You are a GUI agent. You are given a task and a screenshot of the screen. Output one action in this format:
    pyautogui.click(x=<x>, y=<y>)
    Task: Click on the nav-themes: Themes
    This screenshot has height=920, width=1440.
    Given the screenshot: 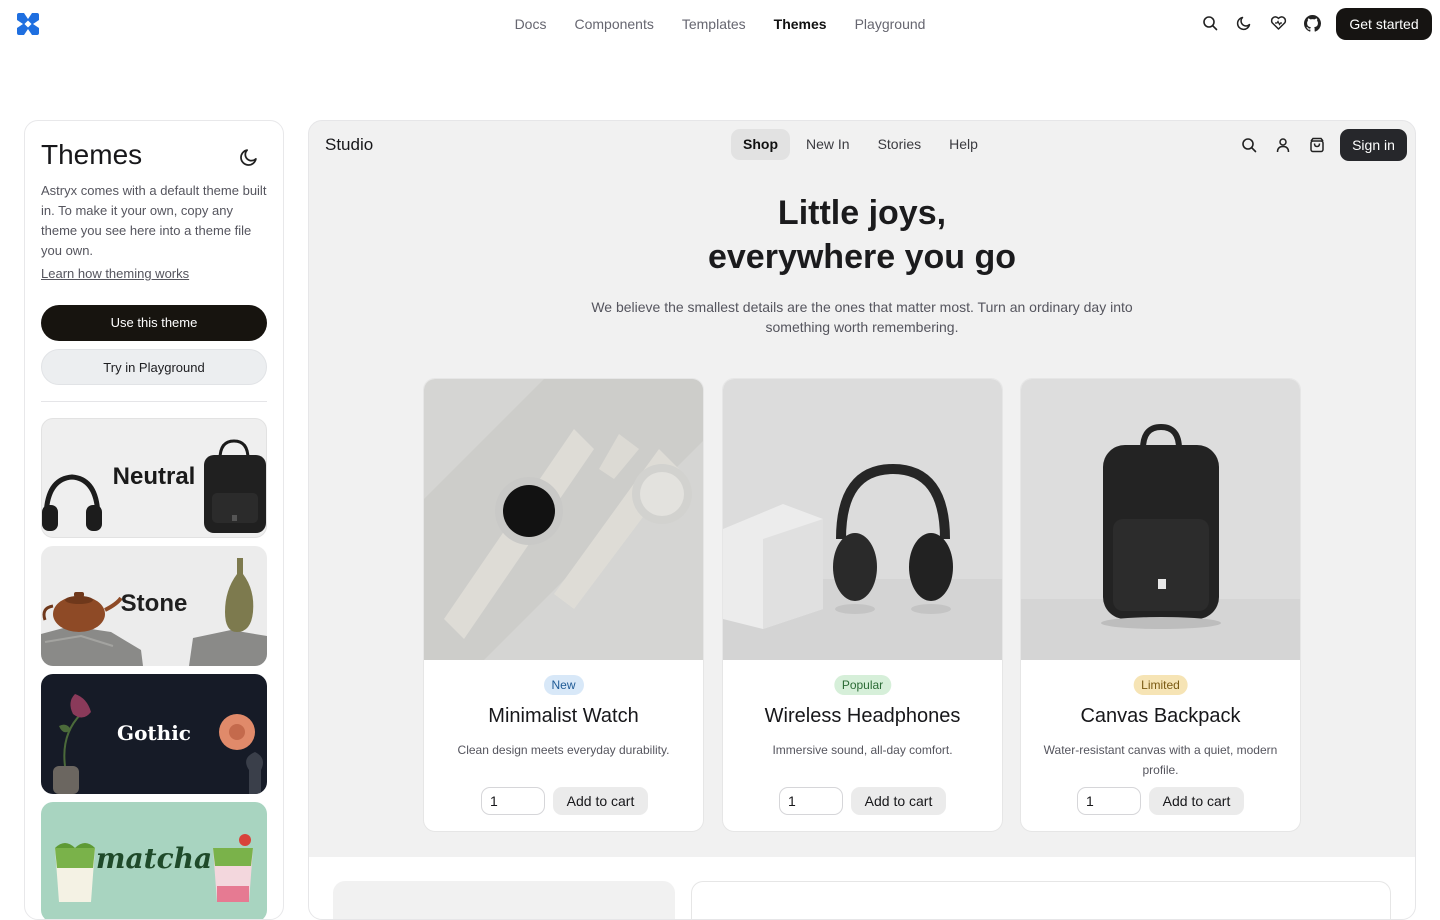 What is the action you would take?
    pyautogui.click(x=800, y=24)
    